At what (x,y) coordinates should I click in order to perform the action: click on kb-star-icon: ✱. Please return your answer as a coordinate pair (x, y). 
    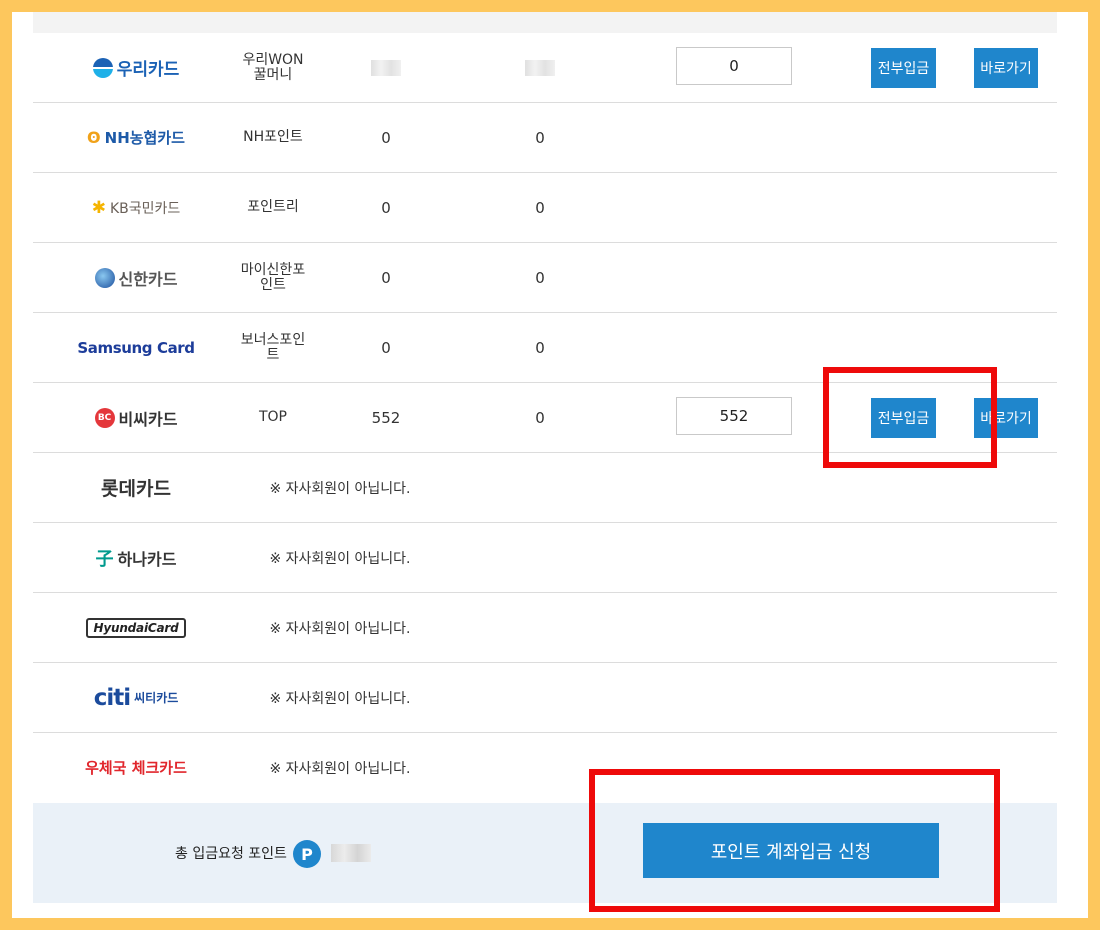
    Looking at the image, I should click on (98, 207).